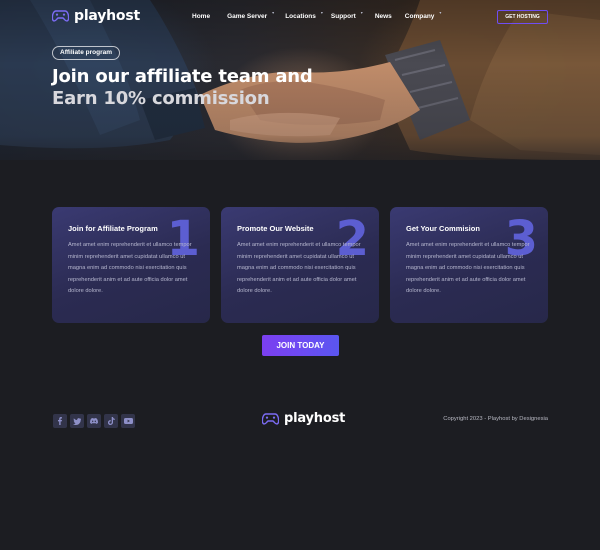 This screenshot has height=550, width=600. Describe the element at coordinates (315, 418) in the screenshot. I see `footer-brand-name: playhost` at that location.